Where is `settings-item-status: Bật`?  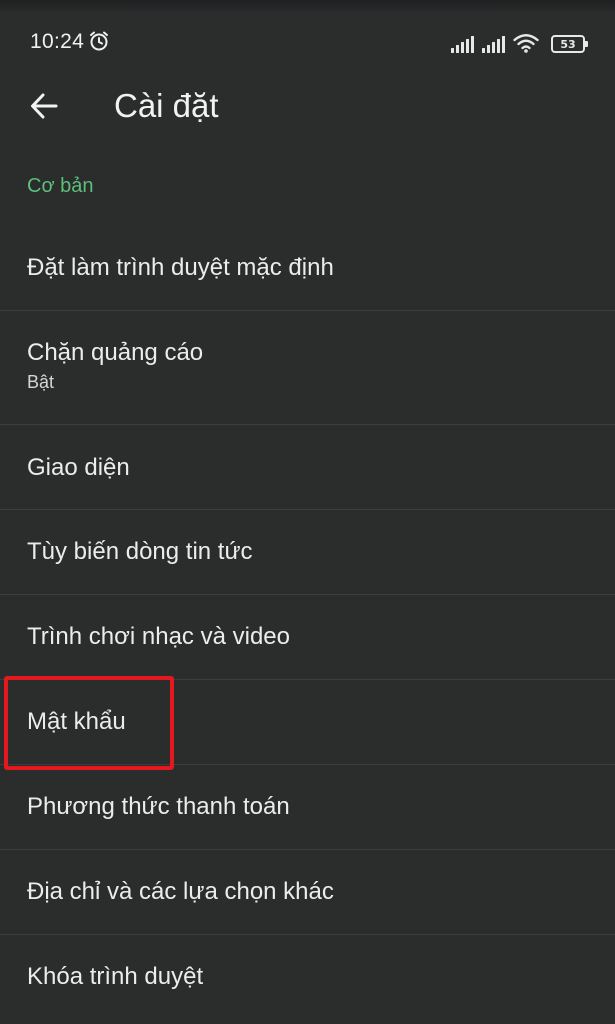
settings-item-status: Bật is located at coordinates (41, 382).